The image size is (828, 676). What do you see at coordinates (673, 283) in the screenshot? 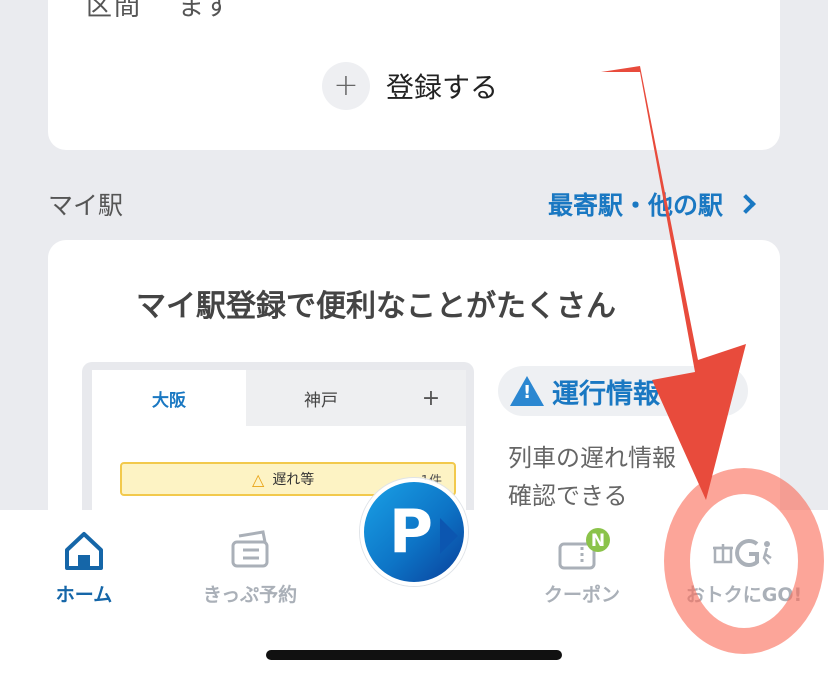
I see `annotation-arrow` at bounding box center [673, 283].